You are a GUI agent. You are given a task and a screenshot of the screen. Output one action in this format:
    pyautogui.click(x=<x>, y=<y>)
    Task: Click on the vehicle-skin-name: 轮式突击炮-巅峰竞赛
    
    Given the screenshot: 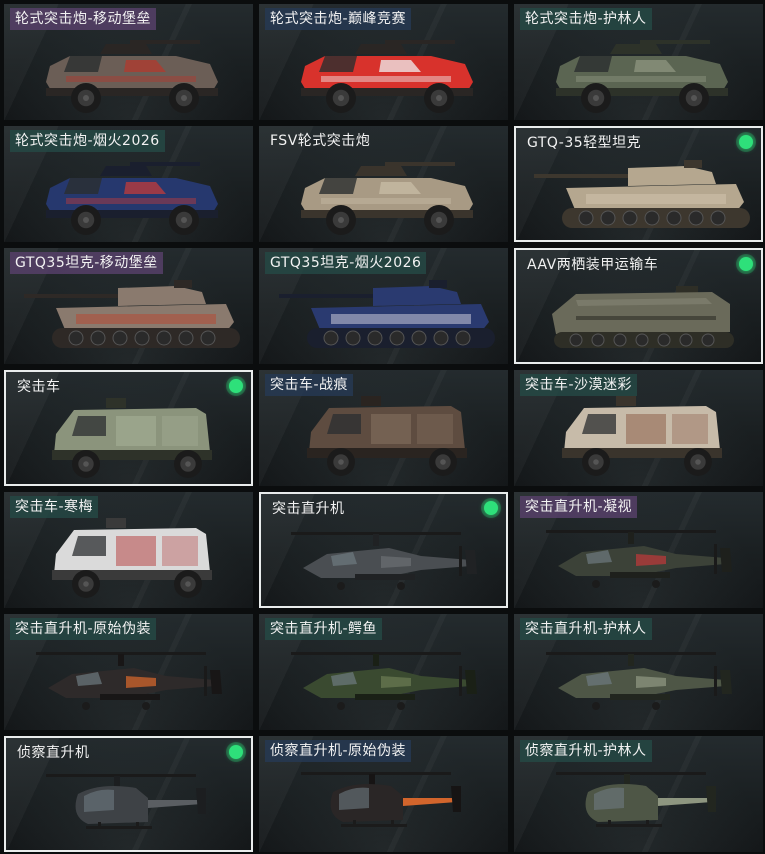 What is the action you would take?
    pyautogui.click(x=338, y=19)
    